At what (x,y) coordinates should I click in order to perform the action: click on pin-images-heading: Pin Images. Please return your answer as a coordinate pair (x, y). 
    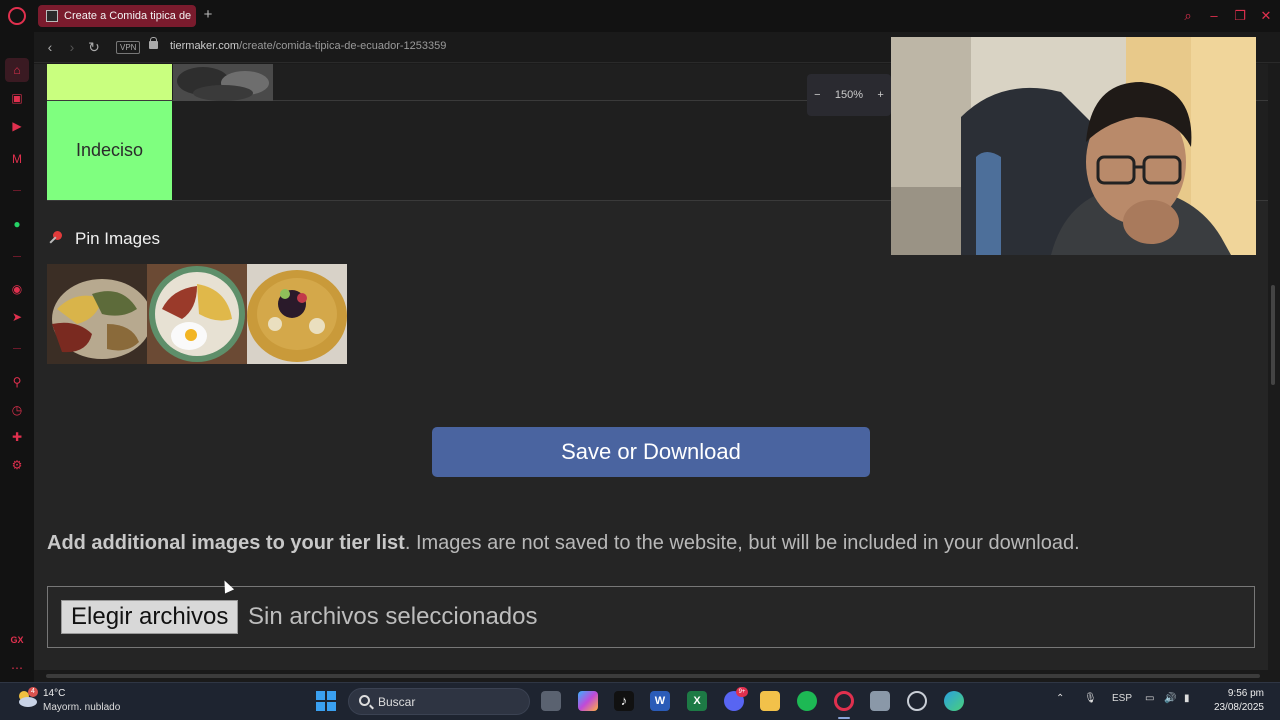
    Looking at the image, I should click on (103, 239).